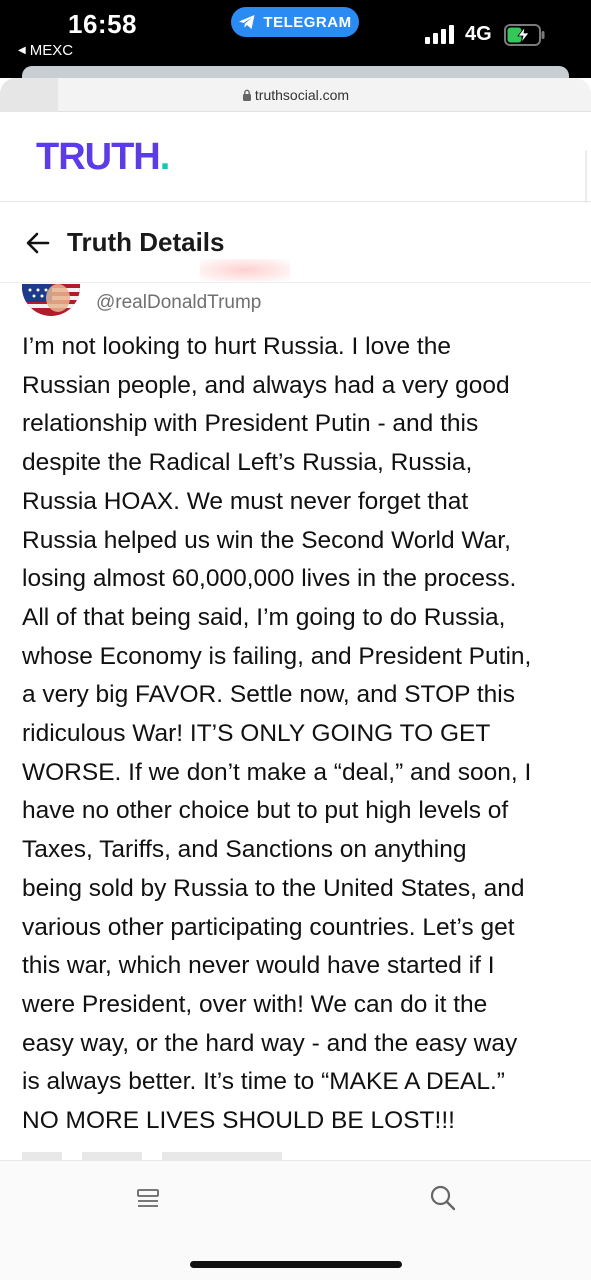 This screenshot has height=1280, width=591. What do you see at coordinates (441, 34) in the screenshot?
I see `cellular-signal-icon` at bounding box center [441, 34].